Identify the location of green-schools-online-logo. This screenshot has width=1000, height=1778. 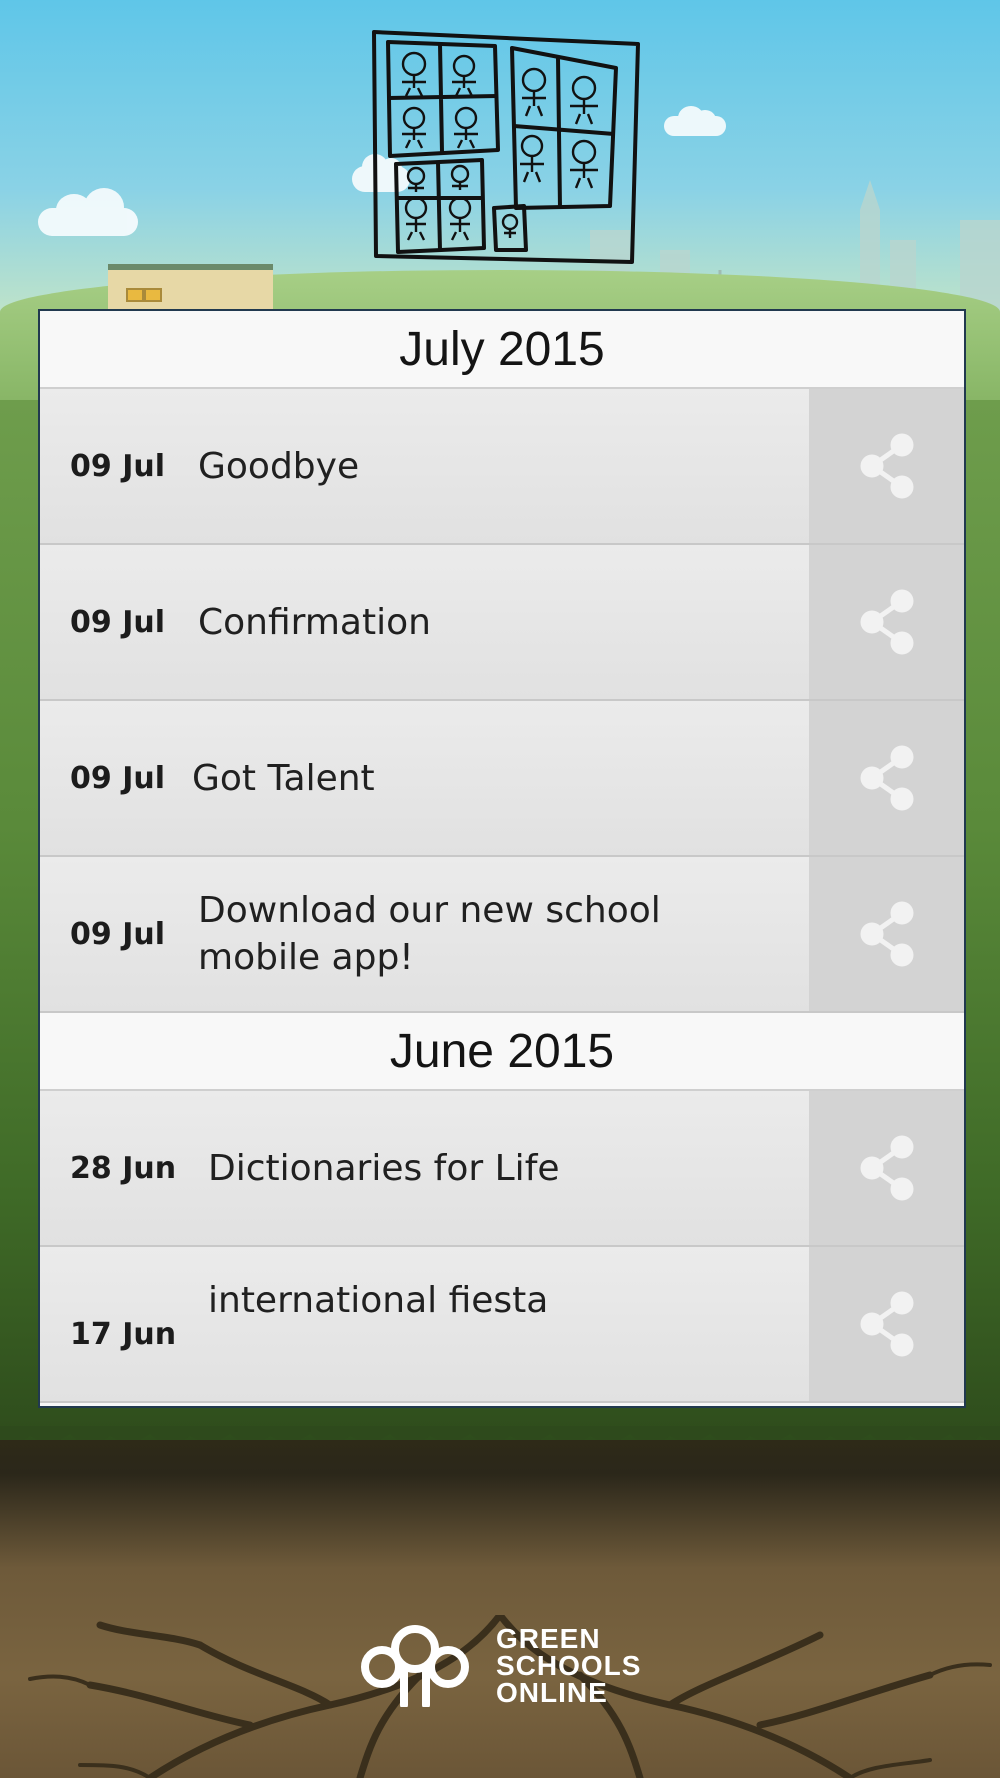
(415, 1666).